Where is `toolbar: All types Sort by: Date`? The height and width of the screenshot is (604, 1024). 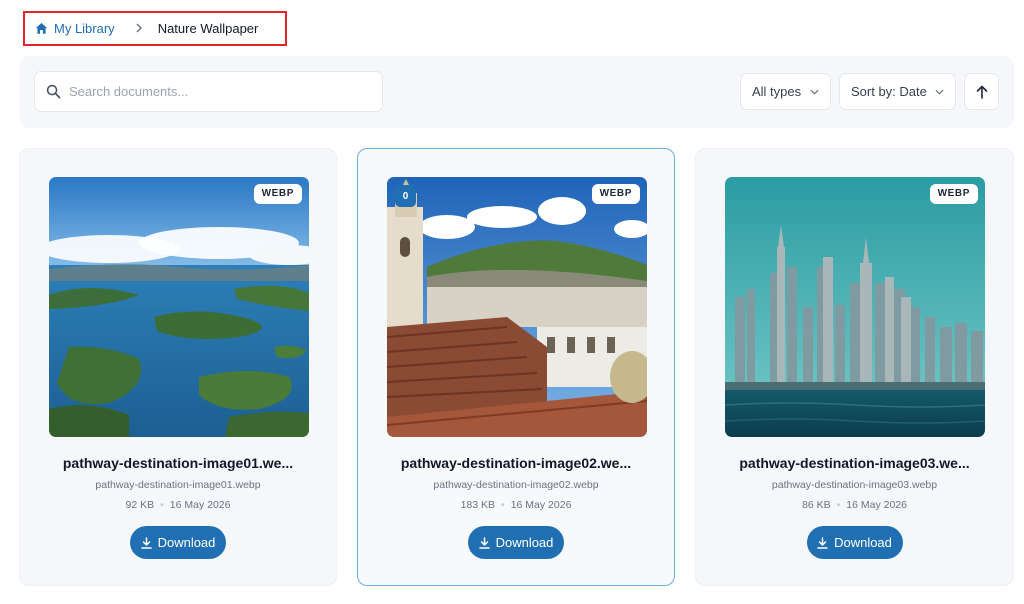
toolbar: All types Sort by: Date is located at coordinates (516, 92).